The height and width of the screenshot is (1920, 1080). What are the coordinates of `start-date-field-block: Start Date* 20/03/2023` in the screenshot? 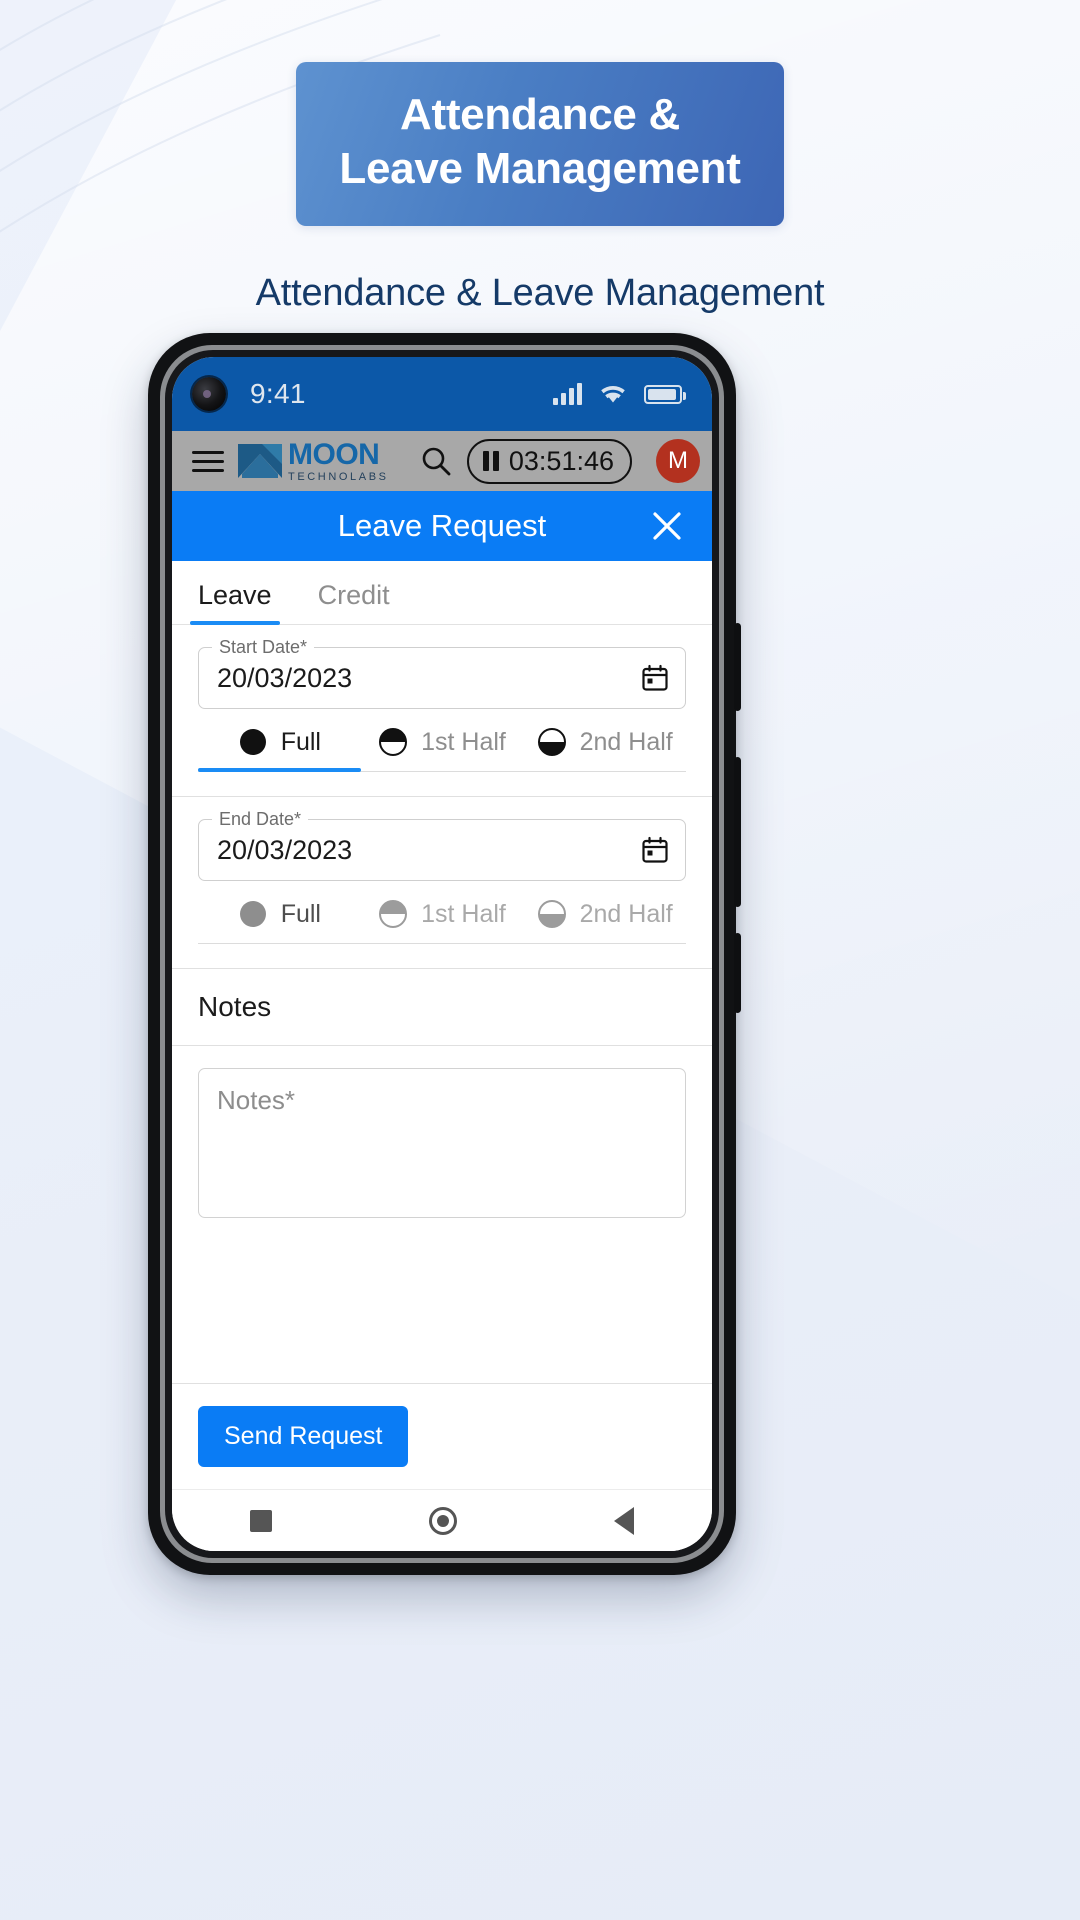 It's located at (442, 667).